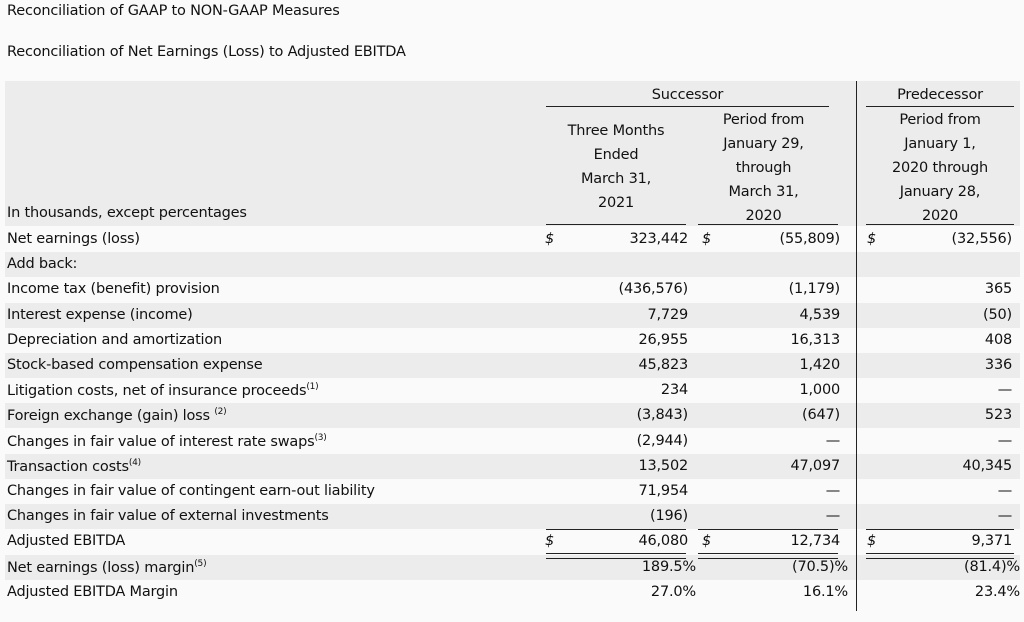  What do you see at coordinates (998, 339) in the screenshot?
I see `value-cell-3: 408` at bounding box center [998, 339].